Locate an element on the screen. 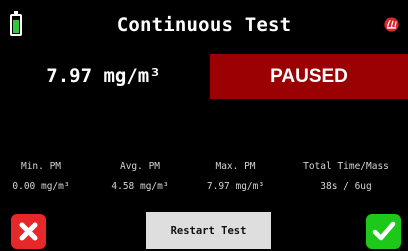  stat-total-time-mass: Total Time/Mass 38s / 6ug is located at coordinates (346, 176).